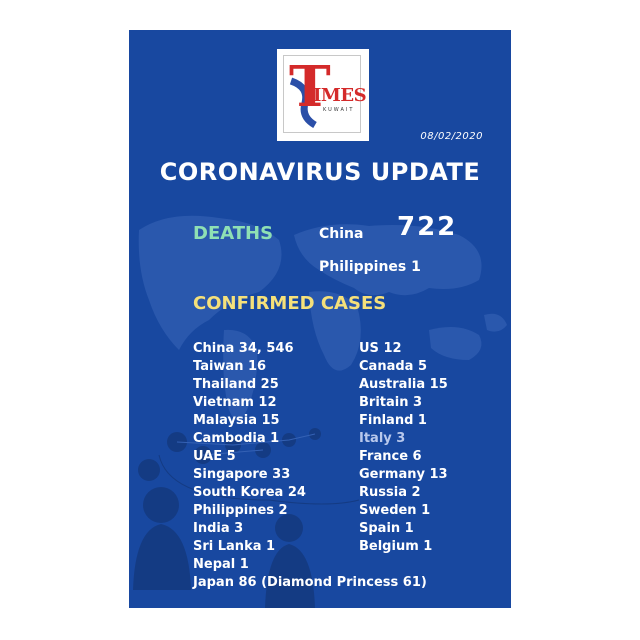 The image size is (640, 640). Describe the element at coordinates (339, 110) in the screenshot. I see `logo-subtitle: KUWAIT` at that location.